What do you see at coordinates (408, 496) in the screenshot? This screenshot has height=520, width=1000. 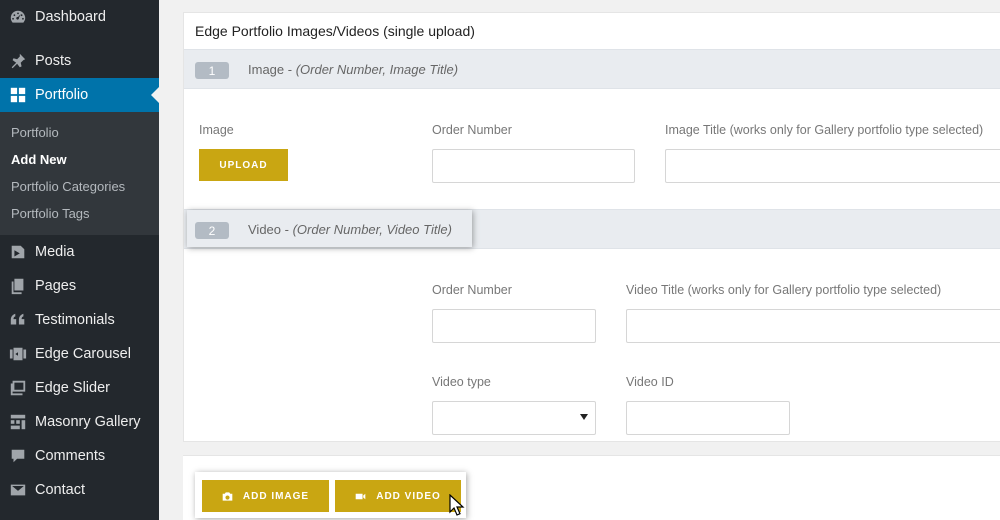 I see `add-video-label: ADD VIDEO` at bounding box center [408, 496].